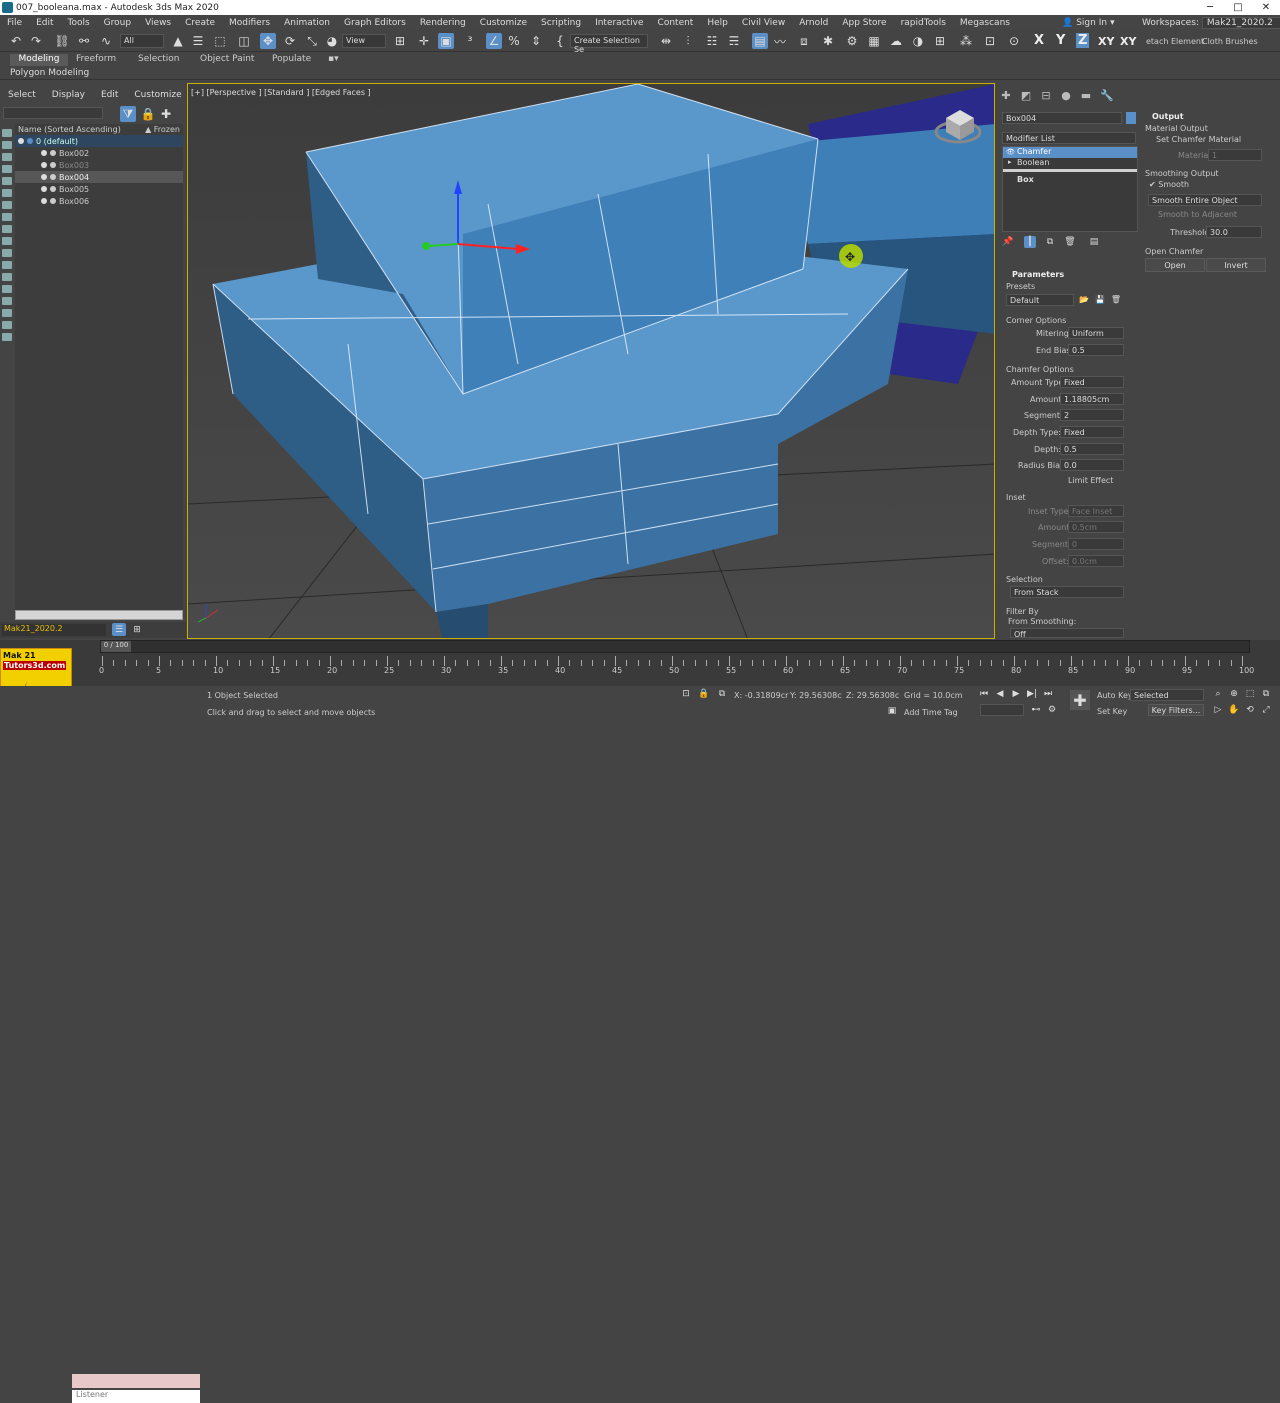 This screenshot has height=1403, width=1280. What do you see at coordinates (1038, 274) in the screenshot?
I see `parameters-header: Parameters` at bounding box center [1038, 274].